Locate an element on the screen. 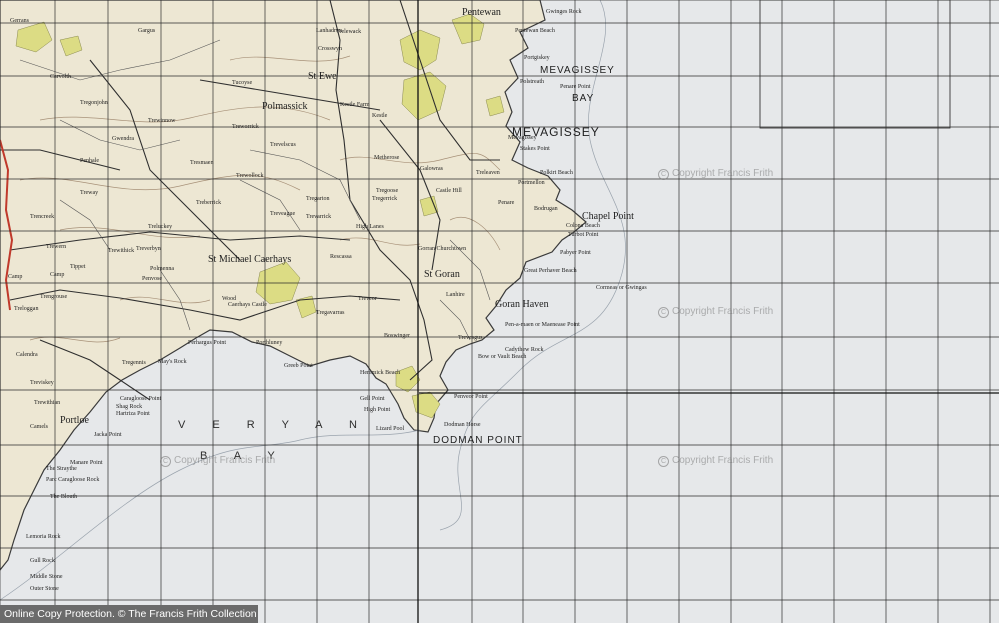 This screenshot has width=999, height=623. place-label: Lemoria Rock is located at coordinates (43, 537).